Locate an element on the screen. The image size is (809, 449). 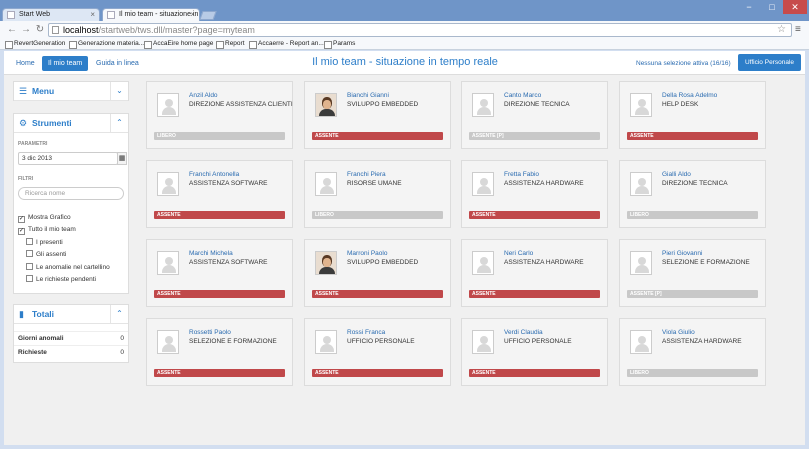
team-member-card: Marchi Michela ASSISTENZA SOFTWARE ASSENTE is located at coordinates (219, 273).